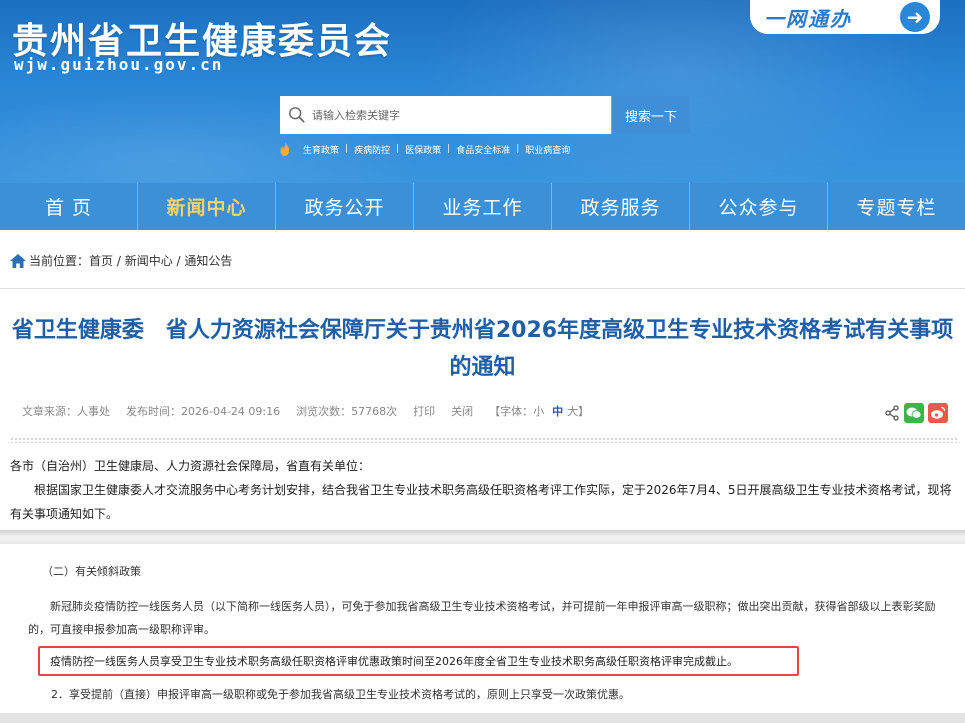 This screenshot has width=965, height=723. Describe the element at coordinates (372, 149) in the screenshot. I see `hot-link: 疾病防控` at that location.